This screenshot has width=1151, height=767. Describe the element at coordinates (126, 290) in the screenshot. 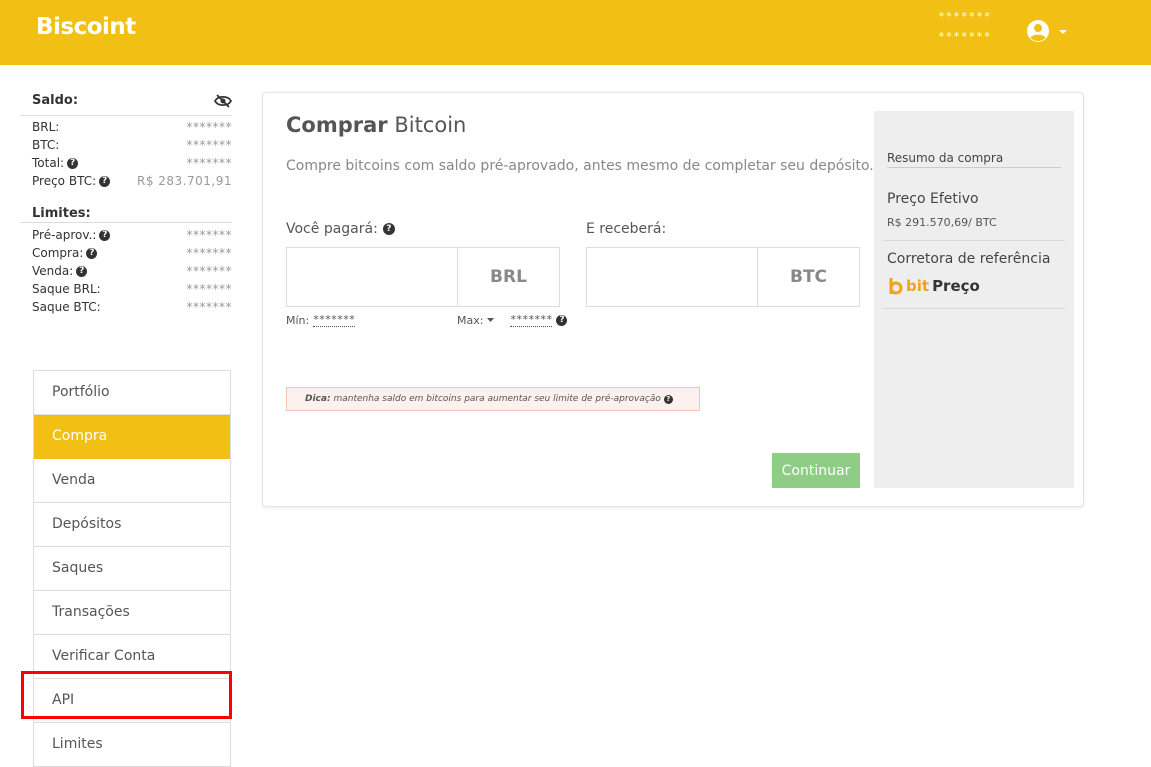

I see `limit-row-withdraw-brl: Saque BRL: *******` at that location.